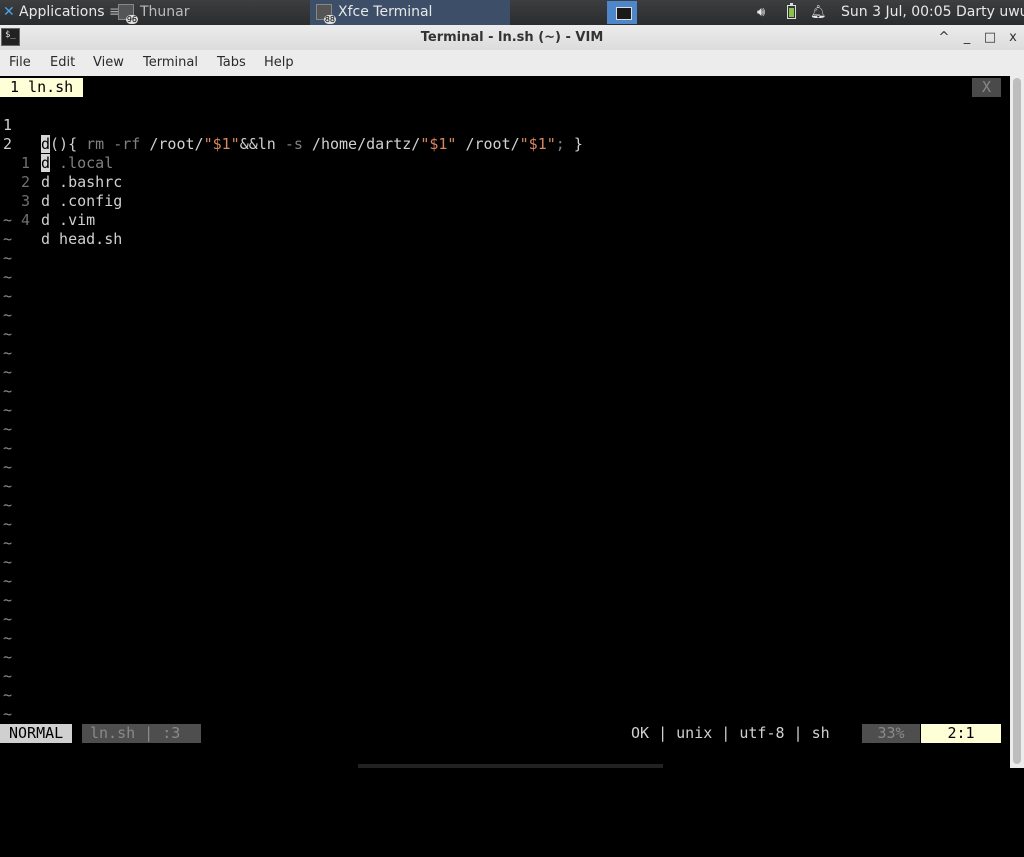 The image size is (1024, 857). What do you see at coordinates (1013, 37) in the screenshot?
I see `close-button: x` at bounding box center [1013, 37].